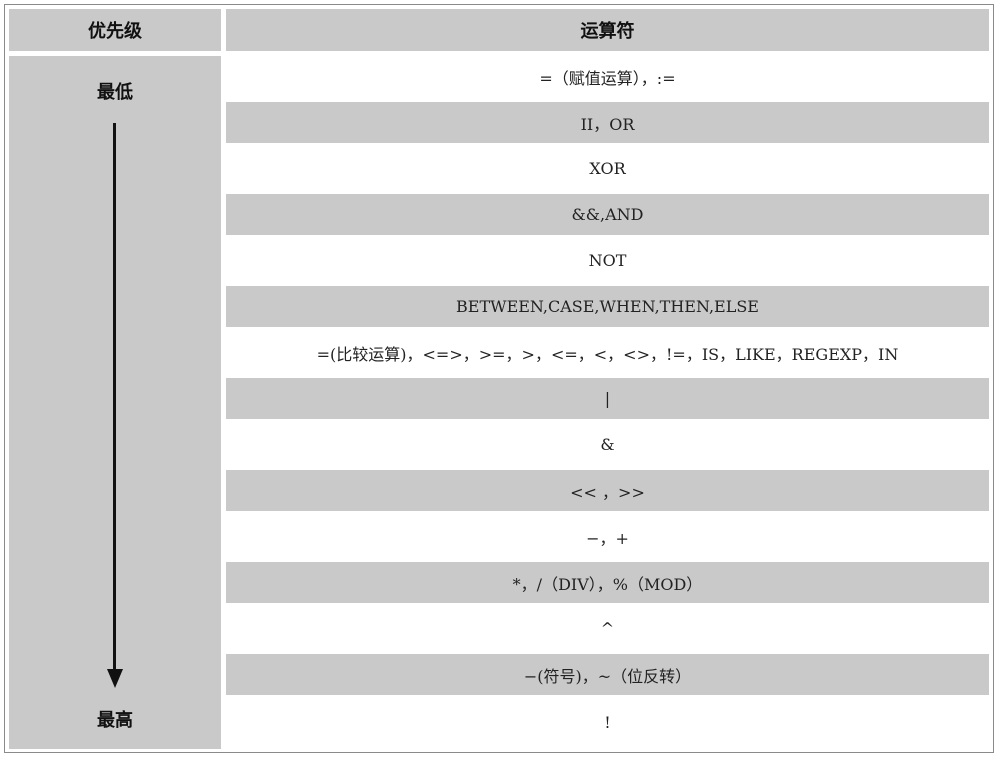 The height and width of the screenshot is (759, 1000). I want to click on header-operator-label: 运算符, so click(607, 31).